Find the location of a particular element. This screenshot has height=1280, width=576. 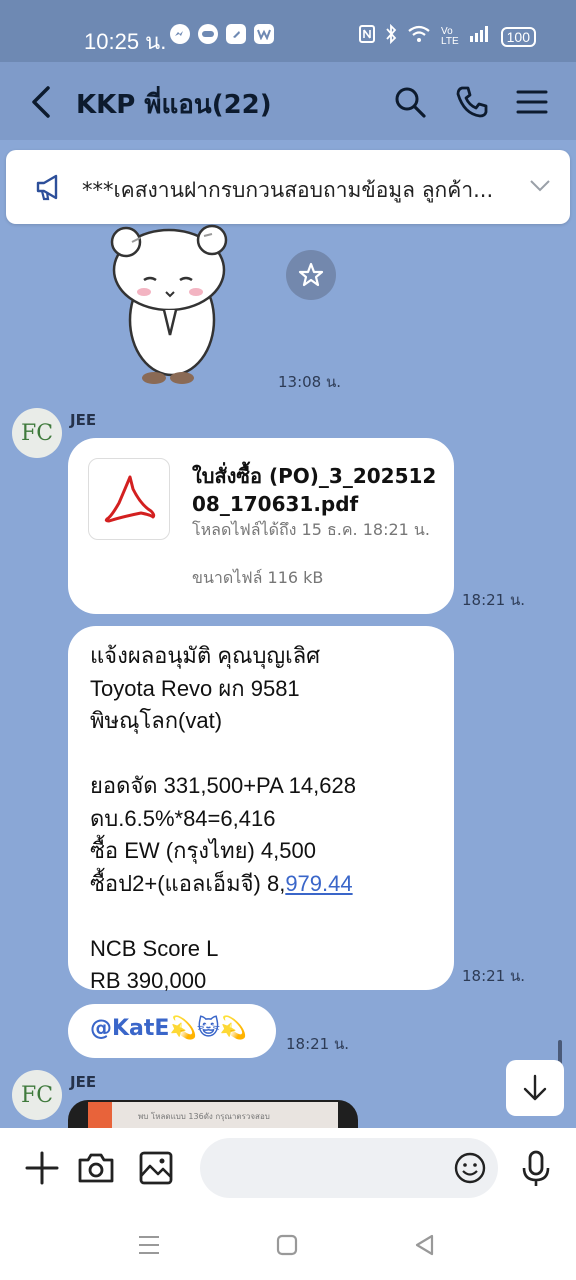

image-icon is located at coordinates (156, 1168).